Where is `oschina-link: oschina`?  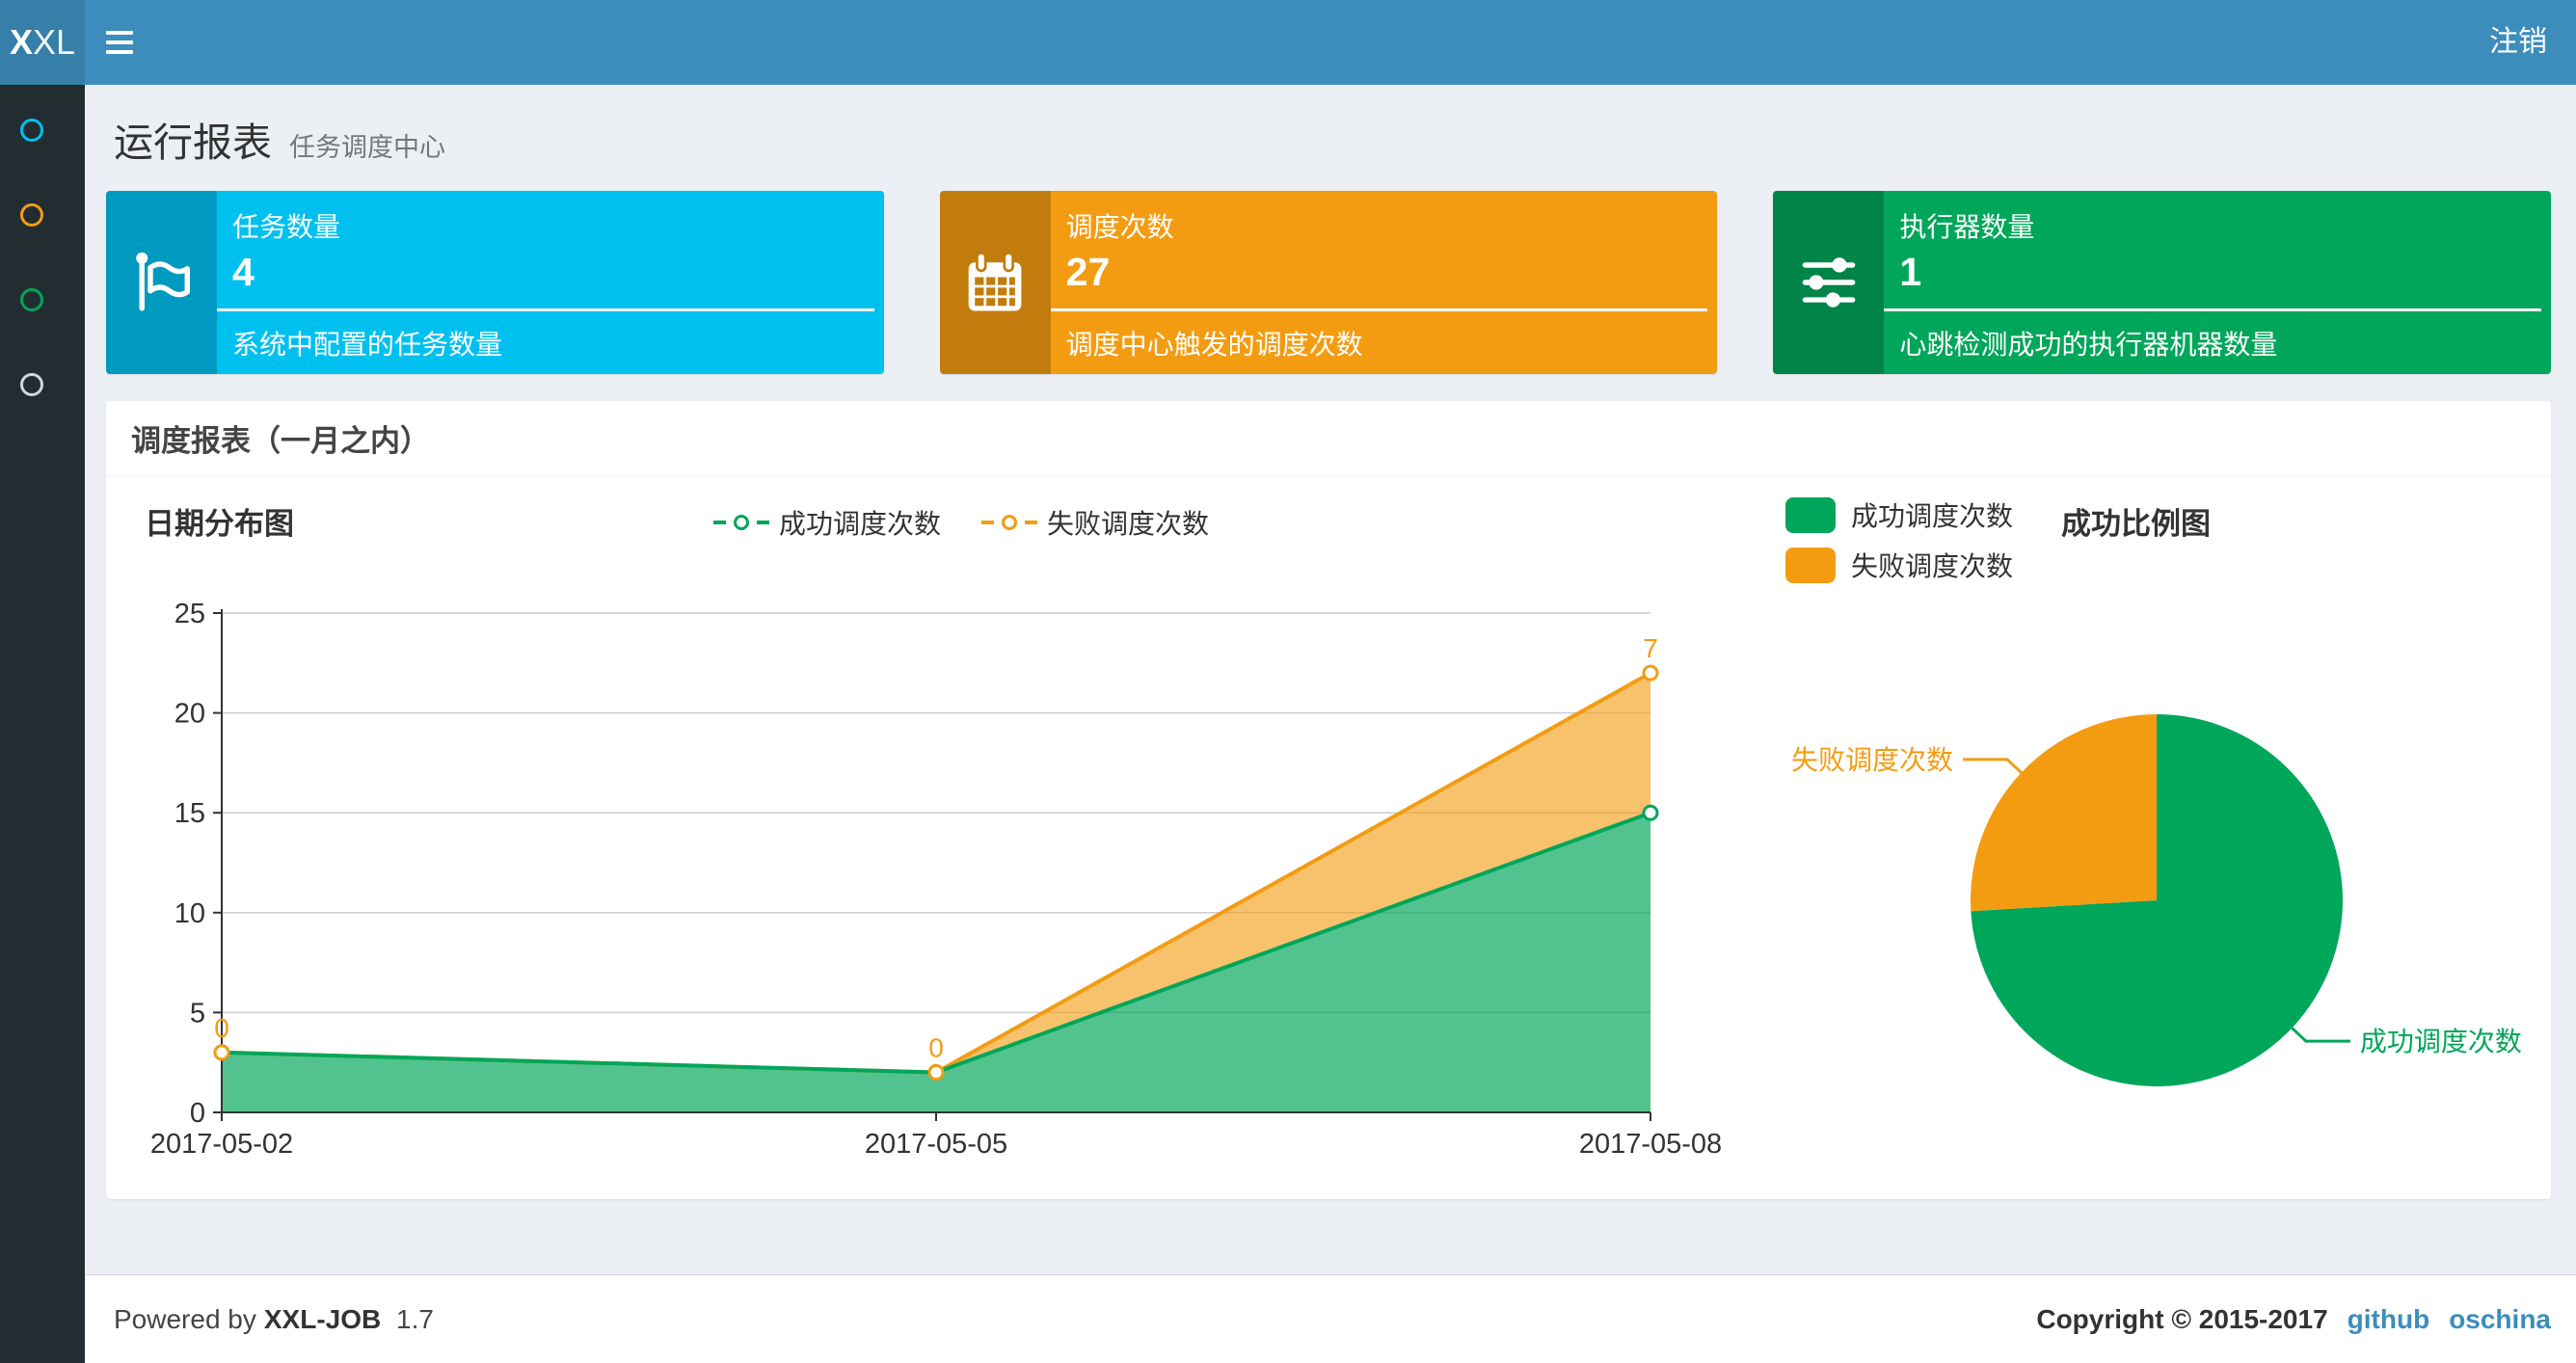 oschina-link: oschina is located at coordinates (2500, 1319).